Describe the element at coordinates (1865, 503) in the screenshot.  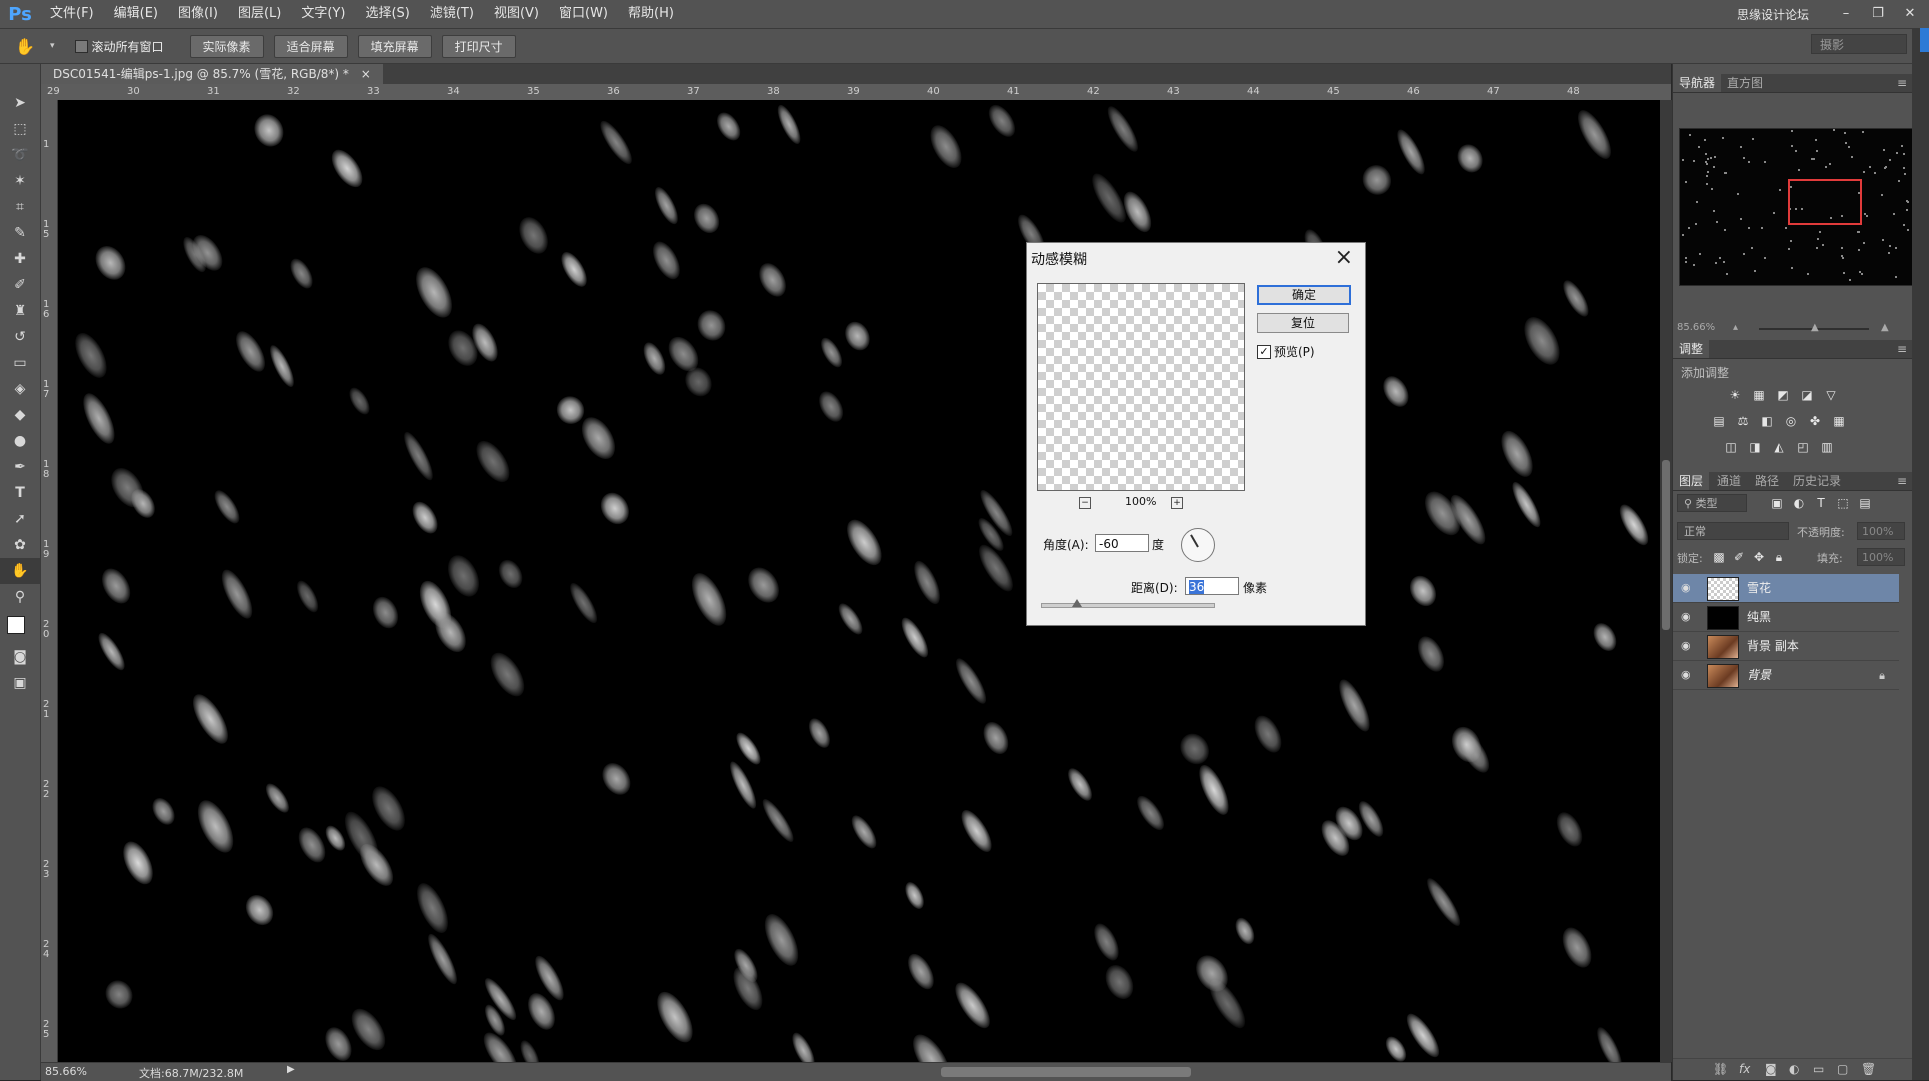
I see `filter-smart-object-icon: ▤` at that location.